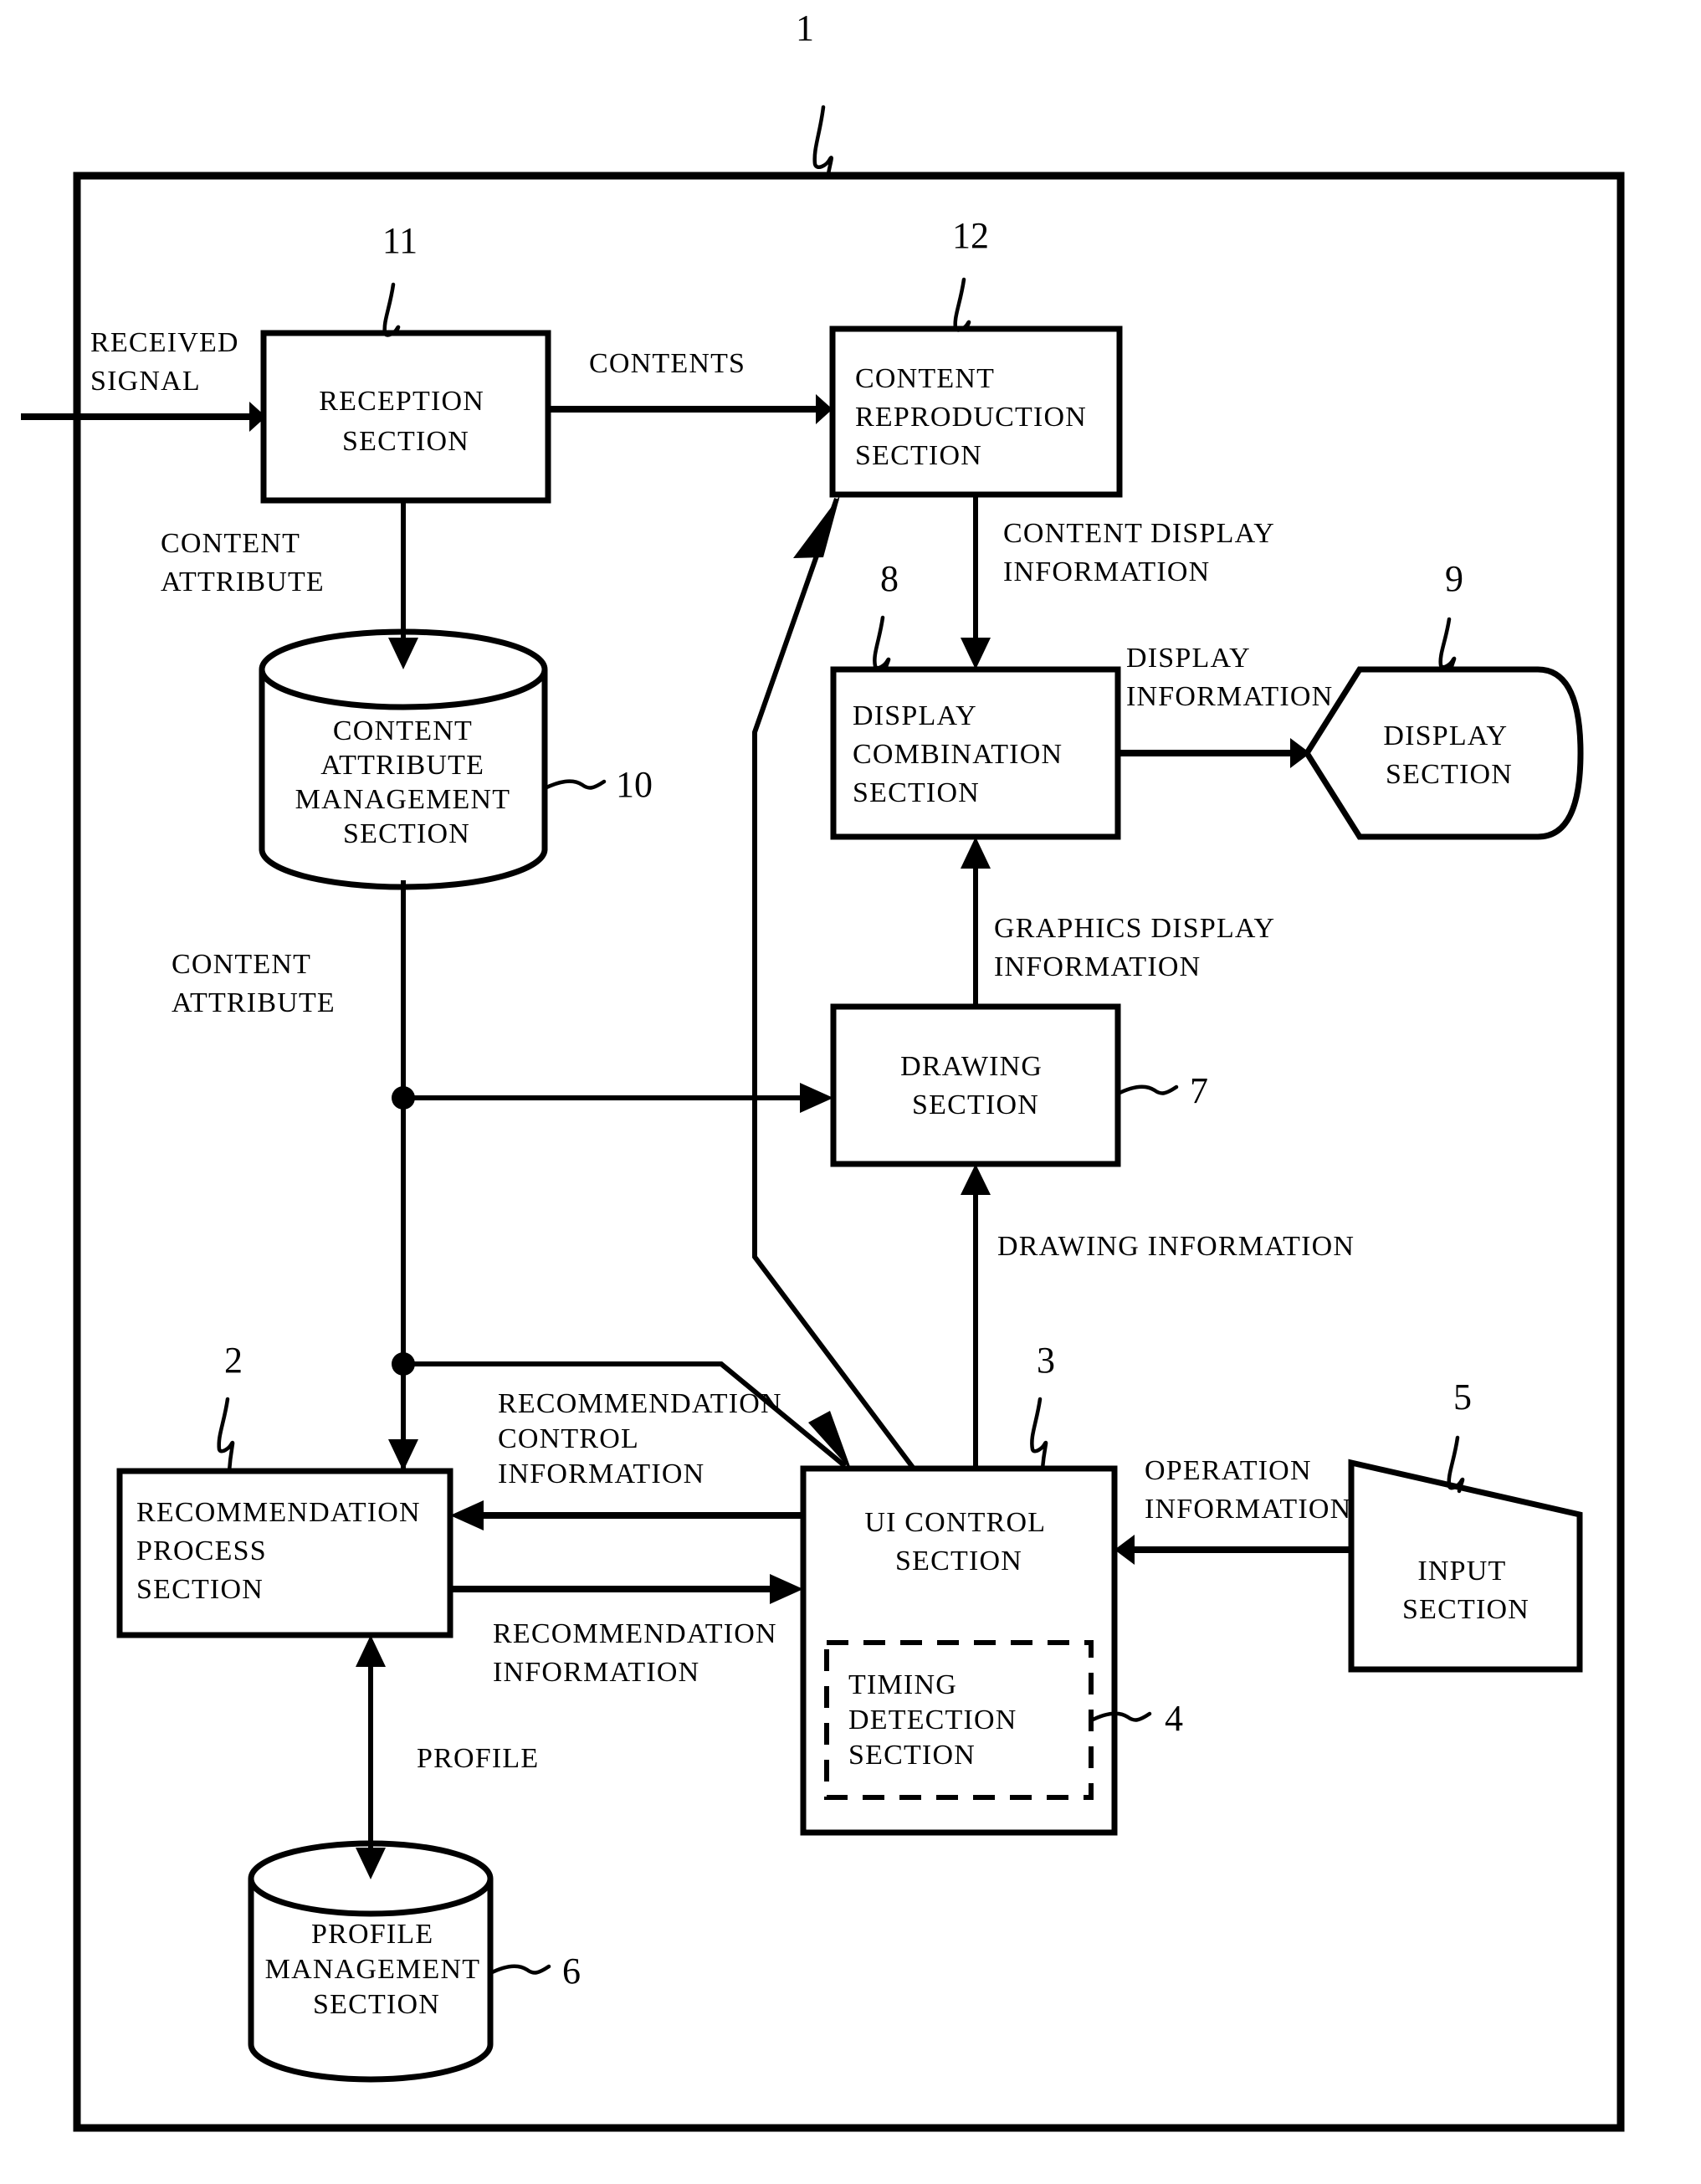  Describe the element at coordinates (816, 1098) in the screenshot. I see `arrowhead-content-attribute-to-drawing` at that location.